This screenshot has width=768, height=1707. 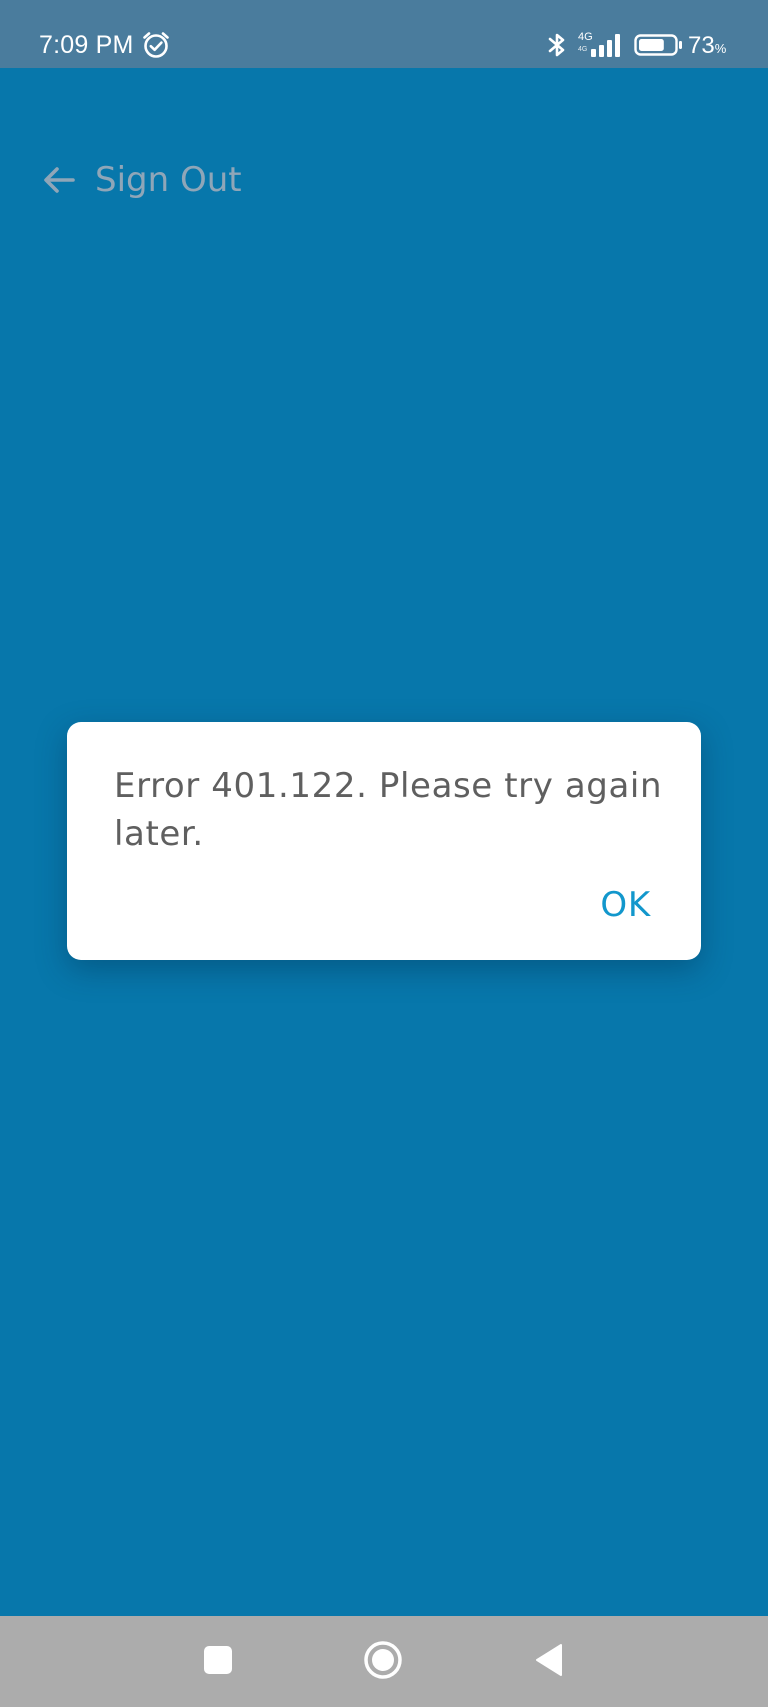 What do you see at coordinates (59, 180) in the screenshot?
I see `back-arrow-icon` at bounding box center [59, 180].